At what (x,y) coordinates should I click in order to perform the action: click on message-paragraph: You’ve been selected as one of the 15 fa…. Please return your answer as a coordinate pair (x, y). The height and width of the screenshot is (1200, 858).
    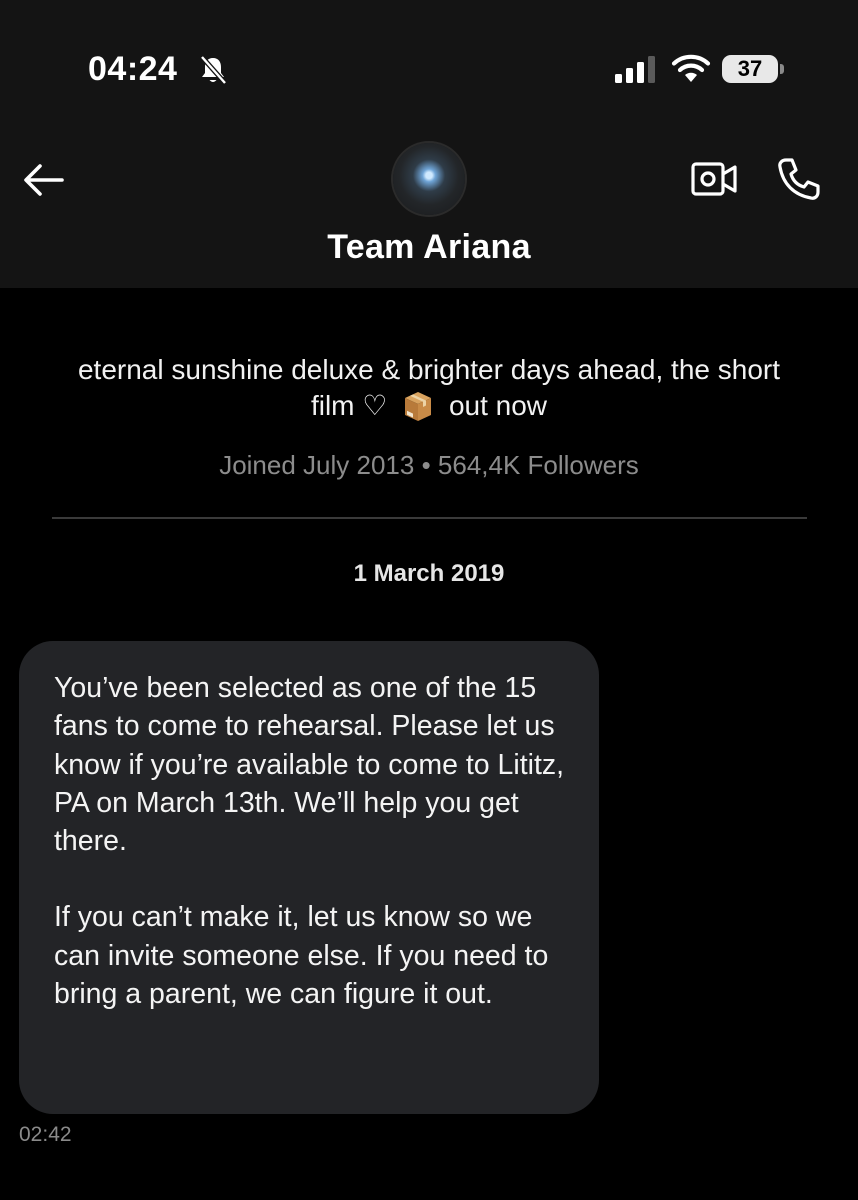
    Looking at the image, I should click on (309, 765).